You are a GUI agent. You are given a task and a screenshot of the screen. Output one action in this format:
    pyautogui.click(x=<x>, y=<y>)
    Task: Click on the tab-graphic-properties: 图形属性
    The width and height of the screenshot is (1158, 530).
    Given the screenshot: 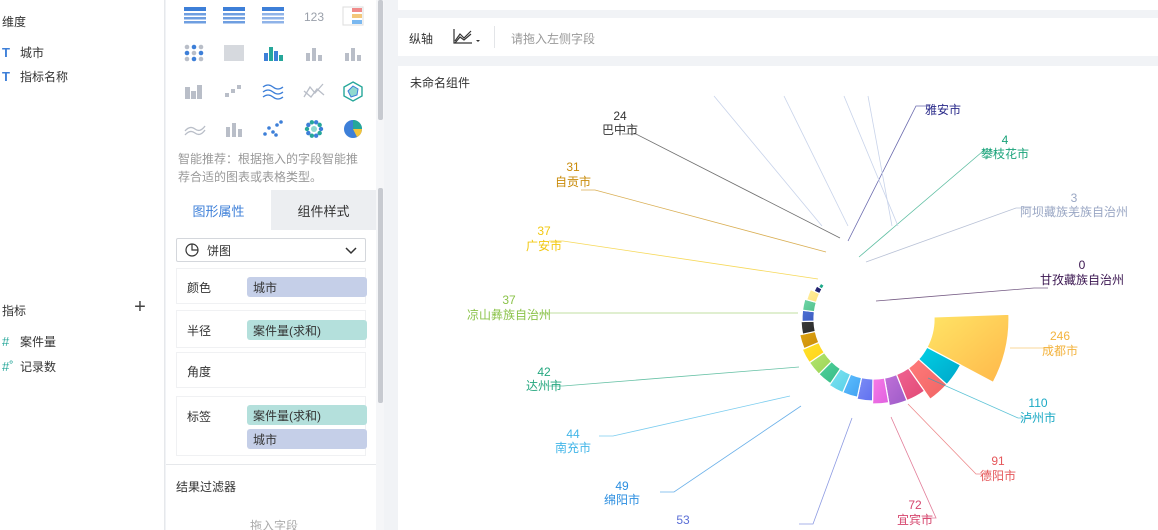 What is the action you would take?
    pyautogui.click(x=218, y=210)
    